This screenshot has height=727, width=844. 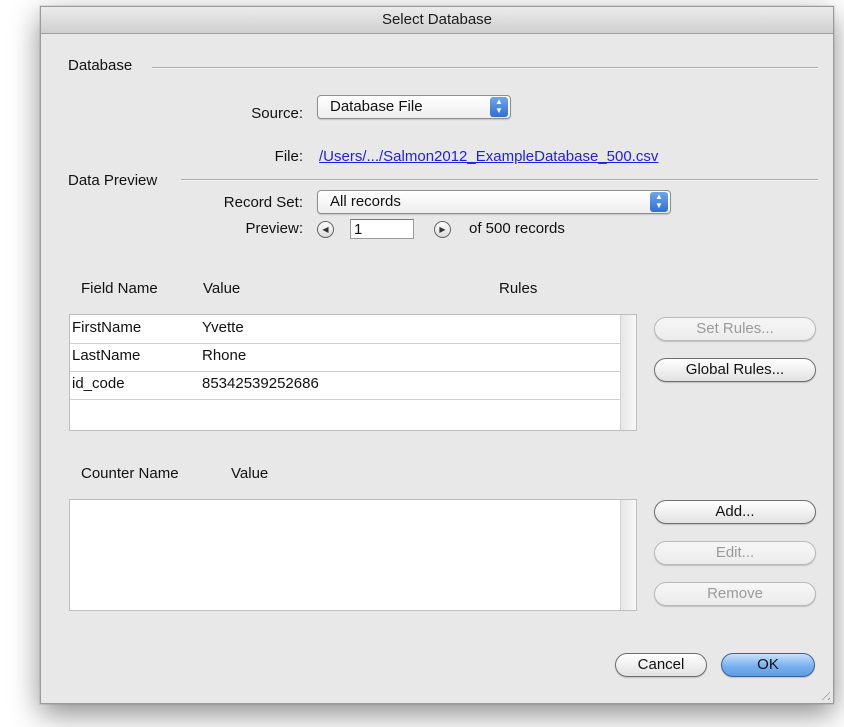 What do you see at coordinates (499, 180) in the screenshot?
I see `data-preview-divider` at bounding box center [499, 180].